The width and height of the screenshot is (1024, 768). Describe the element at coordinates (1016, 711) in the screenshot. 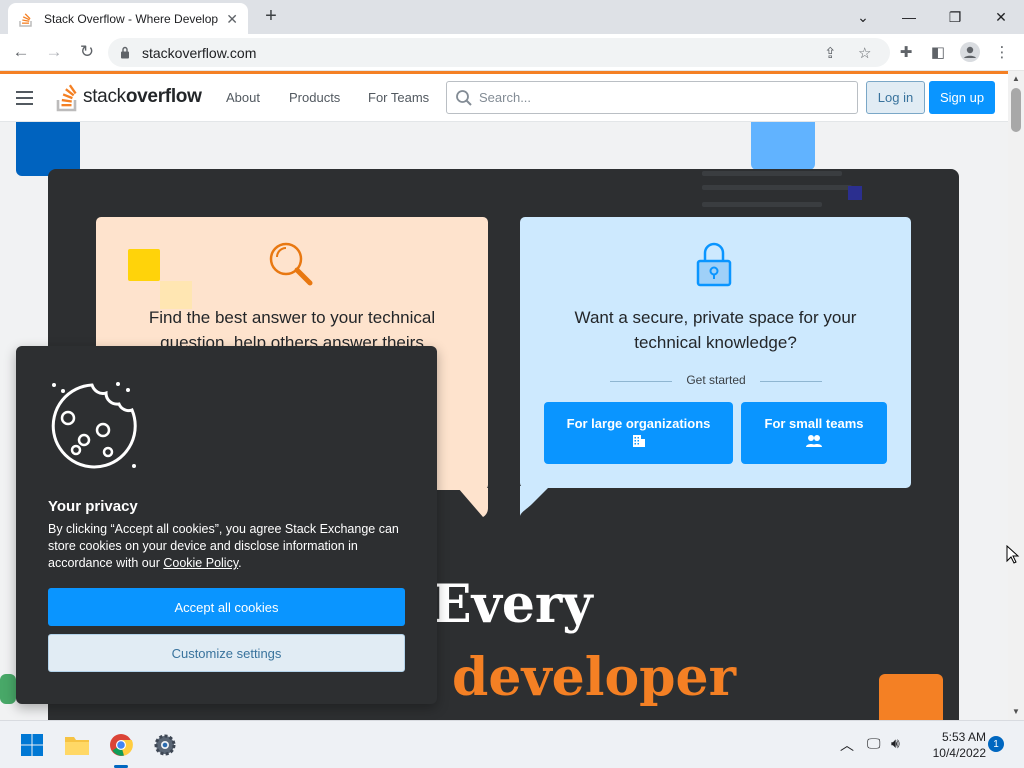

I see `scroll-down-arrow-icon: ▼` at that location.